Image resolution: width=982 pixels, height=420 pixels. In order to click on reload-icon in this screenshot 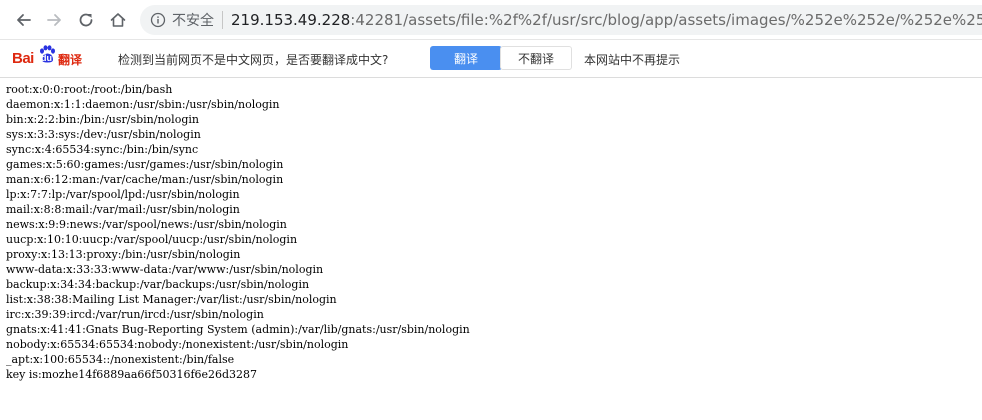, I will do `click(86, 20)`.